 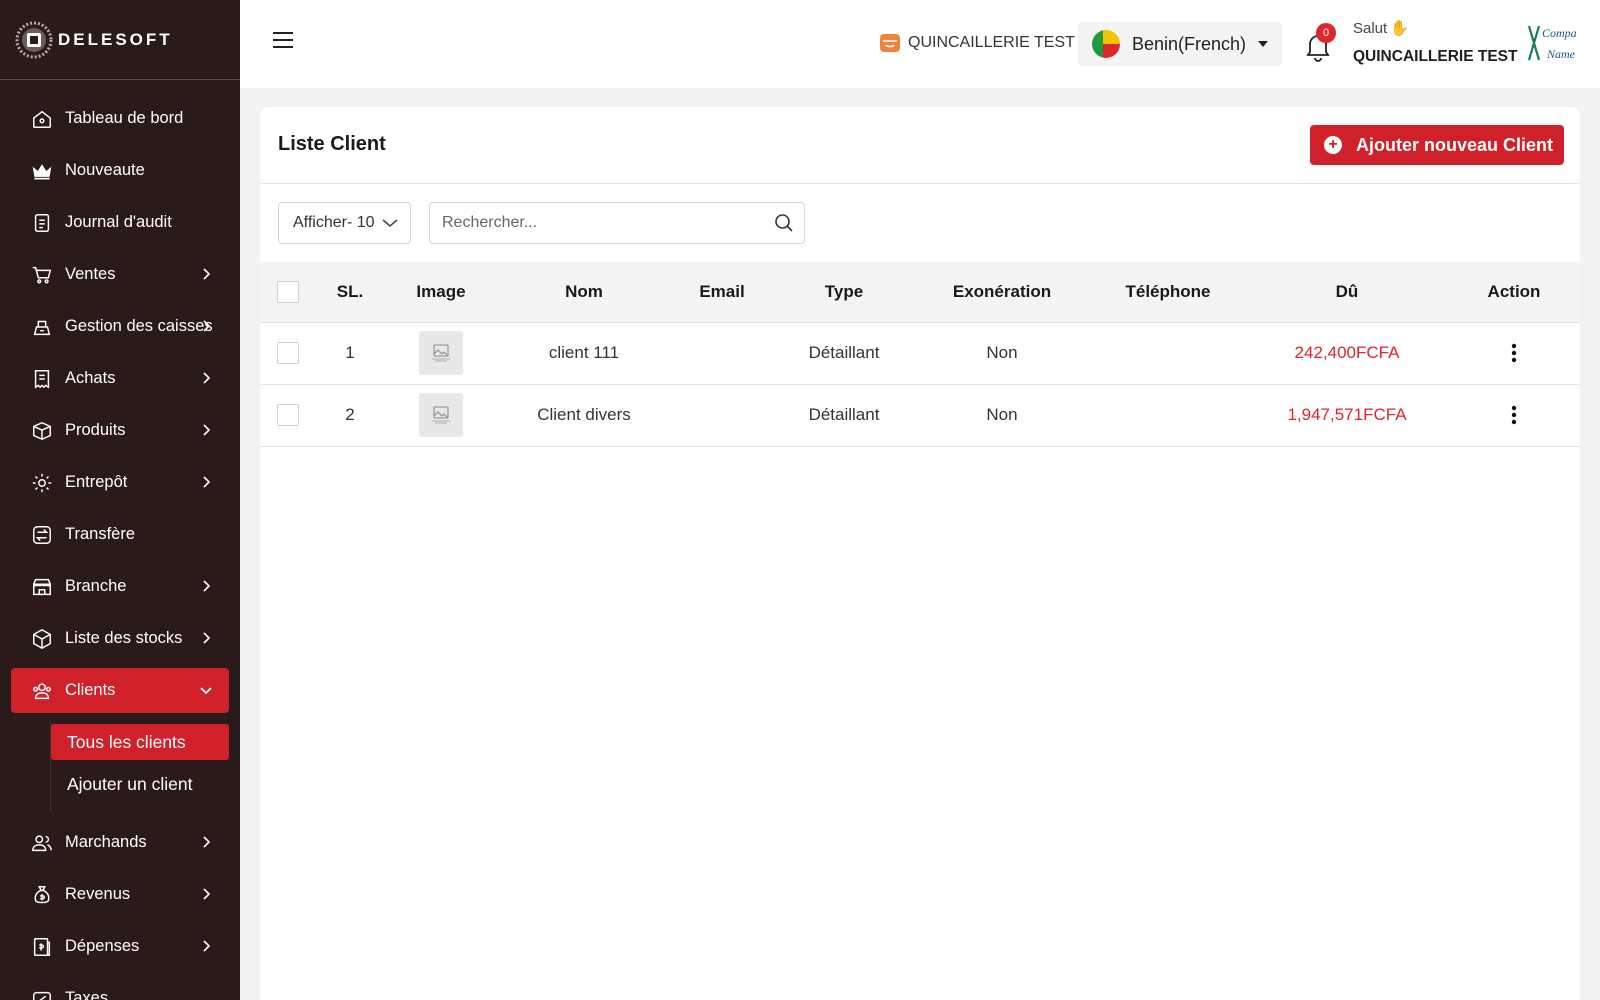 I want to click on language-label: Benin(French), so click(x=1189, y=43).